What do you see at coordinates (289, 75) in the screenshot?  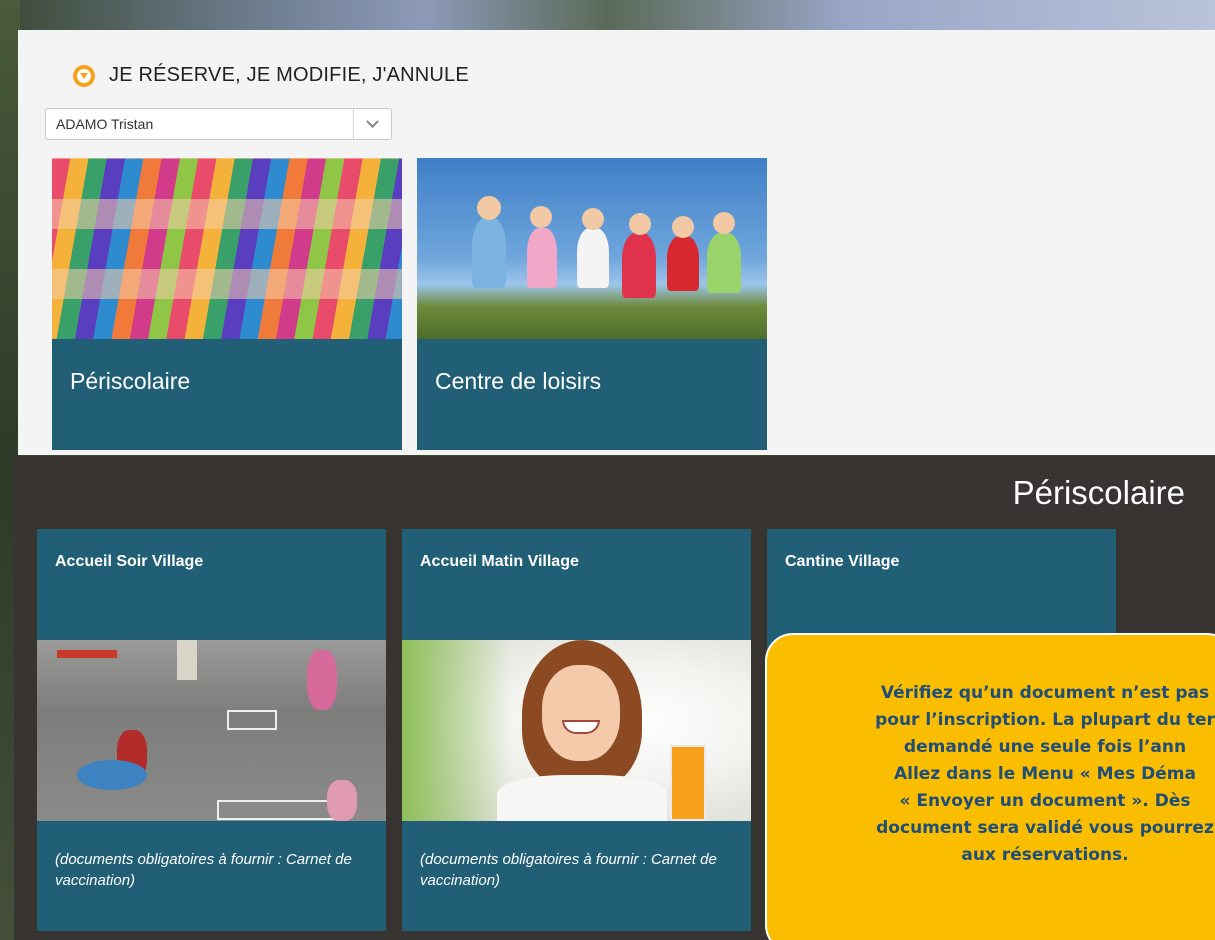 I see `section-title: JE RÉSERVE, JE MODIFIE, J'ANNULE` at bounding box center [289, 75].